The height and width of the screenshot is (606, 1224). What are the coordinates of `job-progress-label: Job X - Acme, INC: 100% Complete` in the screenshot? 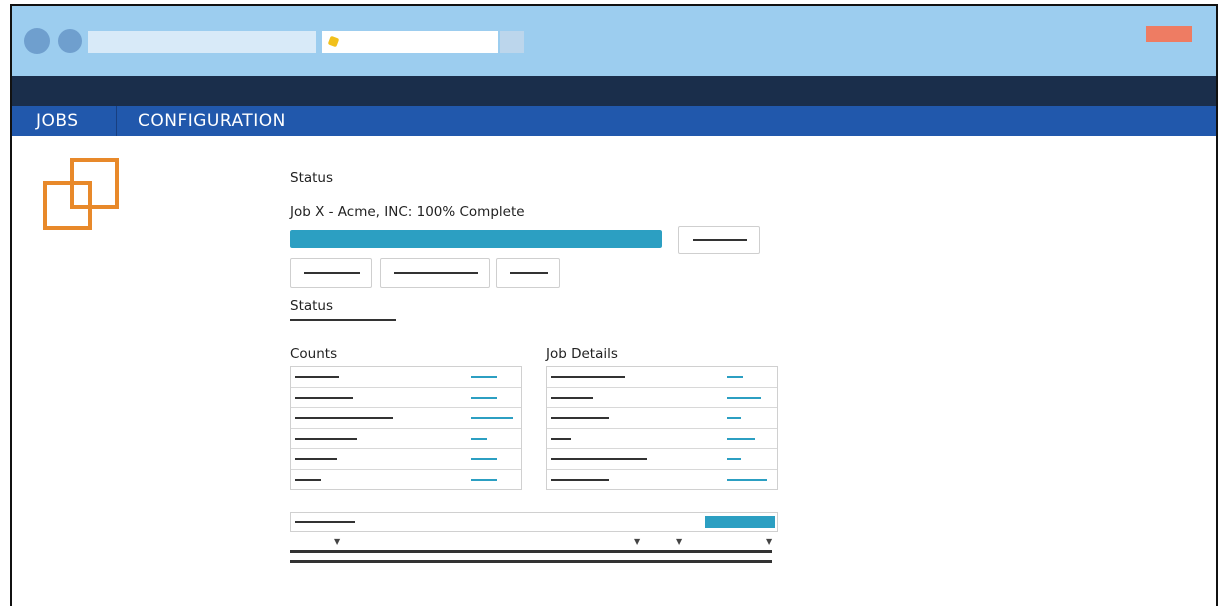 It's located at (407, 212).